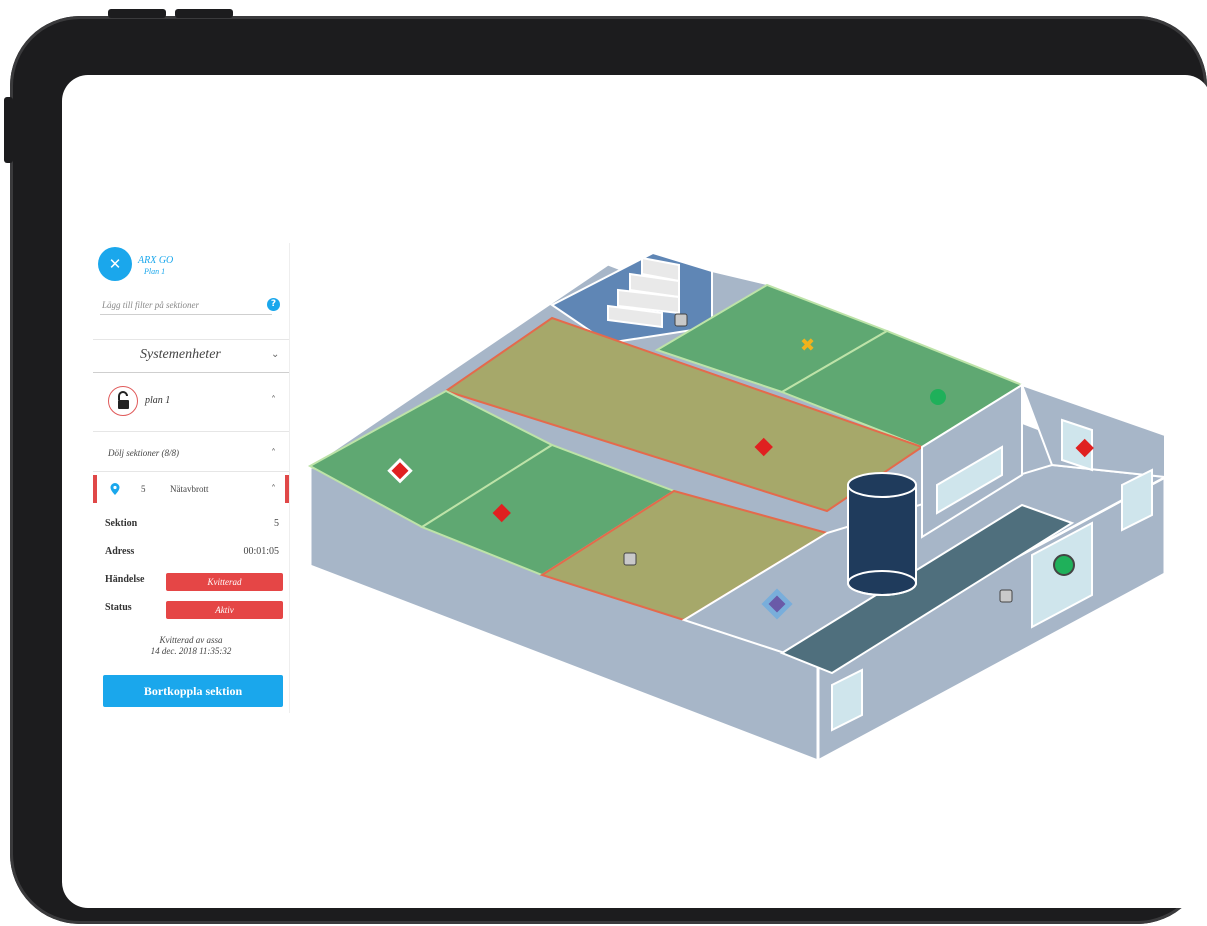 The height and width of the screenshot is (926, 1207). What do you see at coordinates (123, 401) in the screenshot?
I see `unlocked-padlock-icon` at bounding box center [123, 401].